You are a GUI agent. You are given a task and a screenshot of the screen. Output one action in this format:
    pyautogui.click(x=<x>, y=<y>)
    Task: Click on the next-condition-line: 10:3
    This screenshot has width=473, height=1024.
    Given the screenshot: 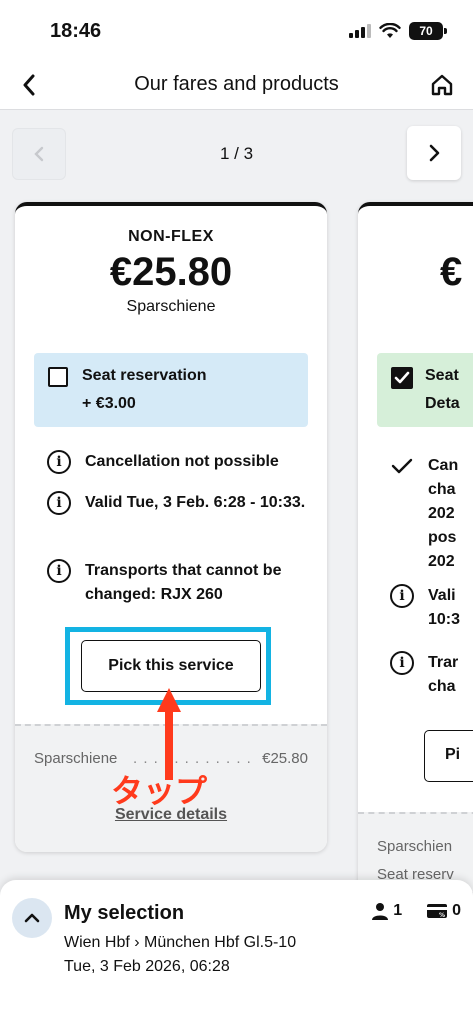 What is the action you would take?
    pyautogui.click(x=444, y=619)
    